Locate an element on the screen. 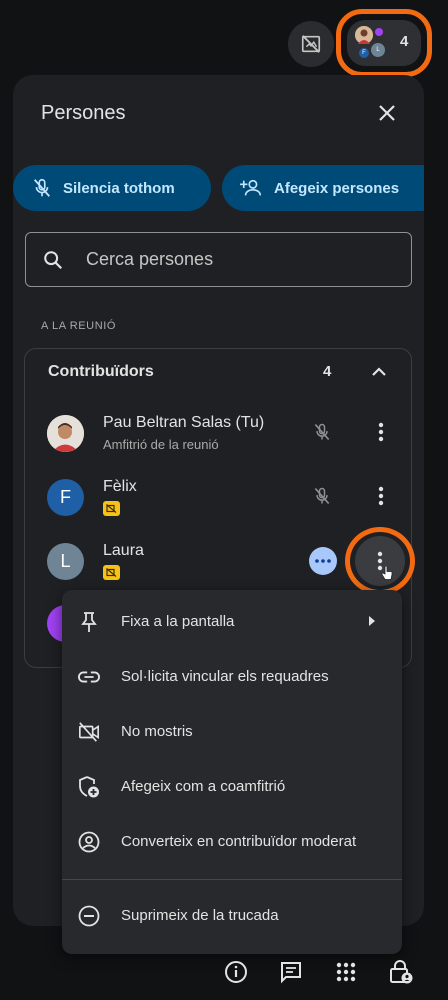  add-people-button: Afegeix persones is located at coordinates (323, 188).